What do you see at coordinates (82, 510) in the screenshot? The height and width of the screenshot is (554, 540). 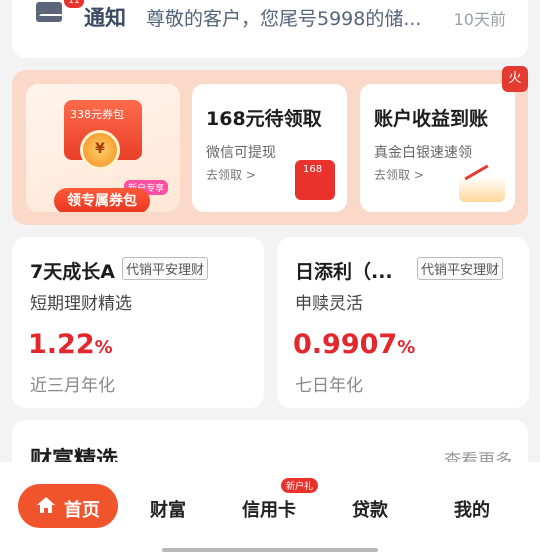 I see `nav-home-label: 首页` at bounding box center [82, 510].